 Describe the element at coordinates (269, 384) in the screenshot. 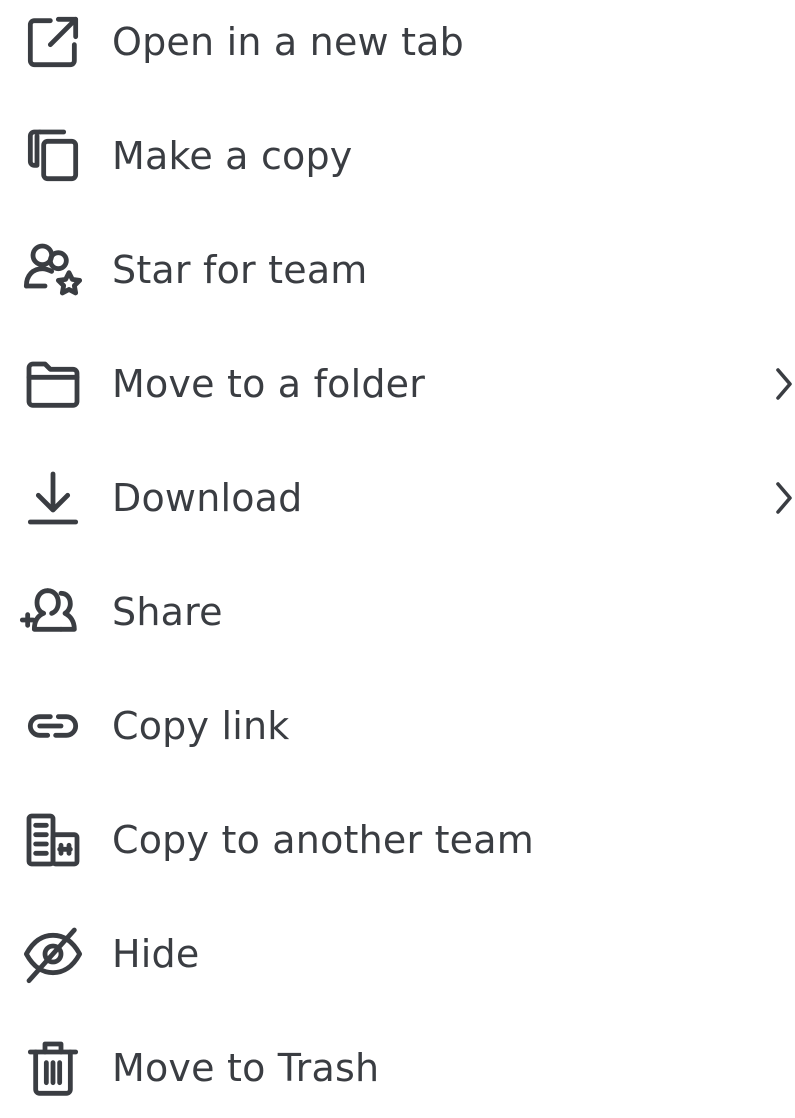

I see `menu-item-label: Move to a folder` at that location.